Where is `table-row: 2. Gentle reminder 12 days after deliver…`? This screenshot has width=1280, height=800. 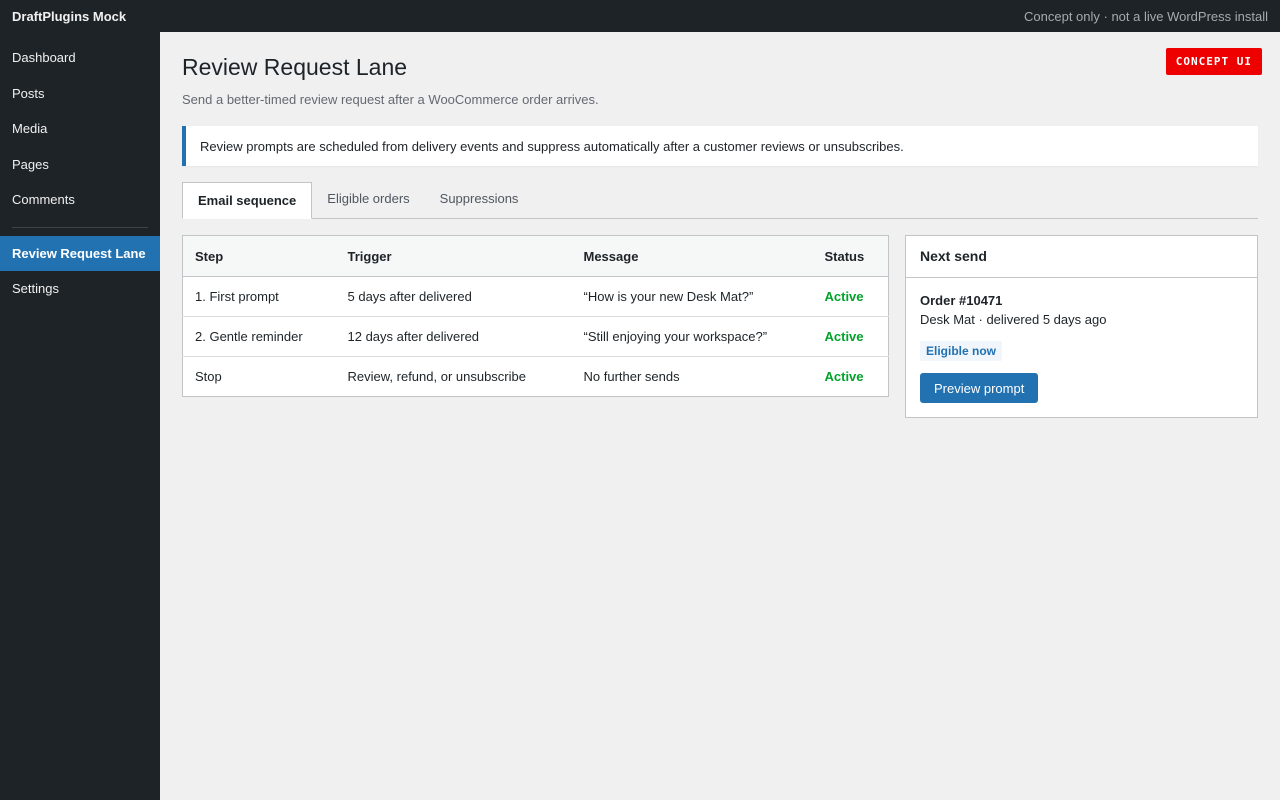
table-row: 2. Gentle reminder 12 days after deliver… is located at coordinates (535, 336).